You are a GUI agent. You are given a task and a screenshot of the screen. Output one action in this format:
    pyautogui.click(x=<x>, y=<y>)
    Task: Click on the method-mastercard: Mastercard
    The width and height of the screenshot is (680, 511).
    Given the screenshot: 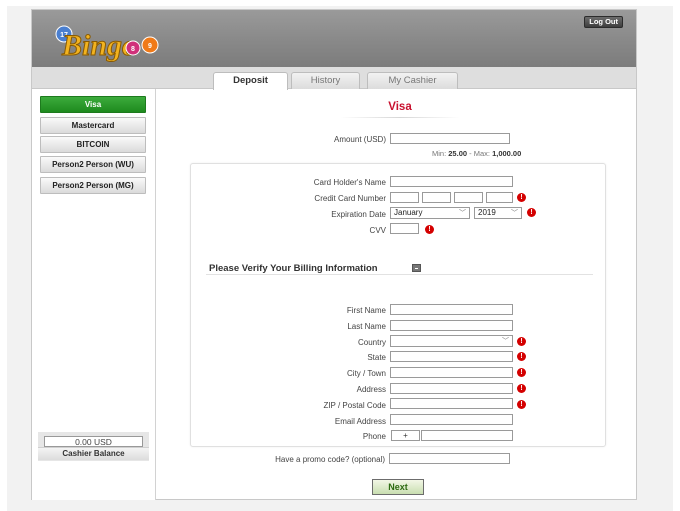 What is the action you would take?
    pyautogui.click(x=93, y=125)
    